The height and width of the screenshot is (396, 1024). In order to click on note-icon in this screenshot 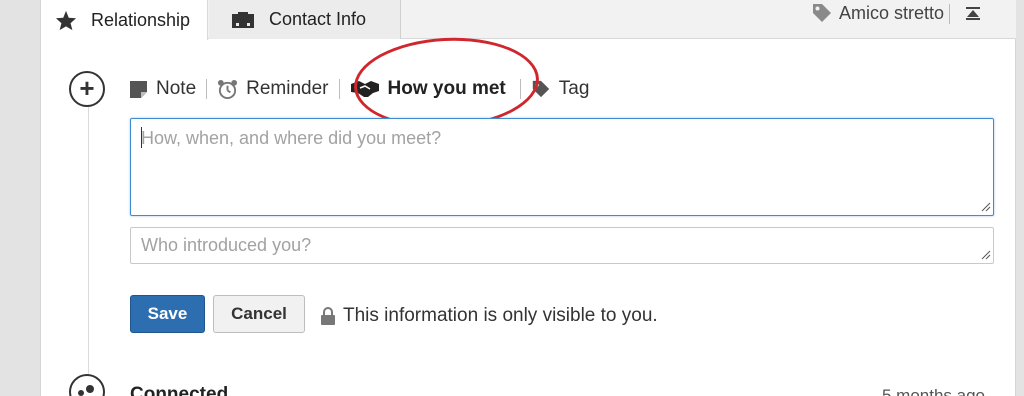, I will do `click(138, 89)`.